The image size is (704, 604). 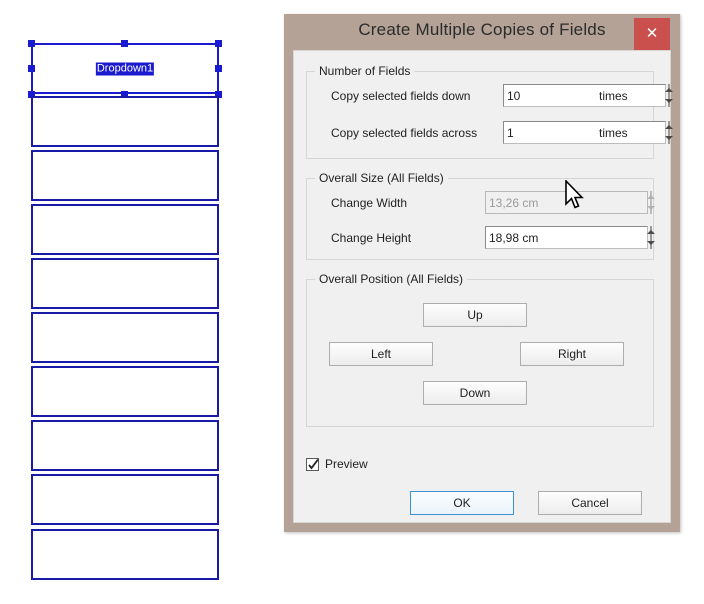 I want to click on change-height-increment-button, so click(x=651, y=232).